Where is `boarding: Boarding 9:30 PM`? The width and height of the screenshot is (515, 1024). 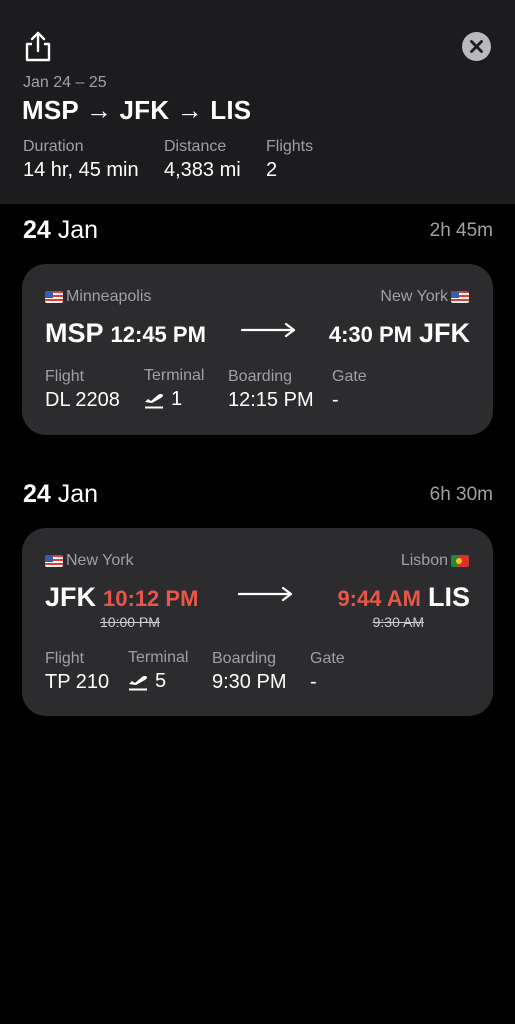
boarding: Boarding 9:30 PM is located at coordinates (249, 672).